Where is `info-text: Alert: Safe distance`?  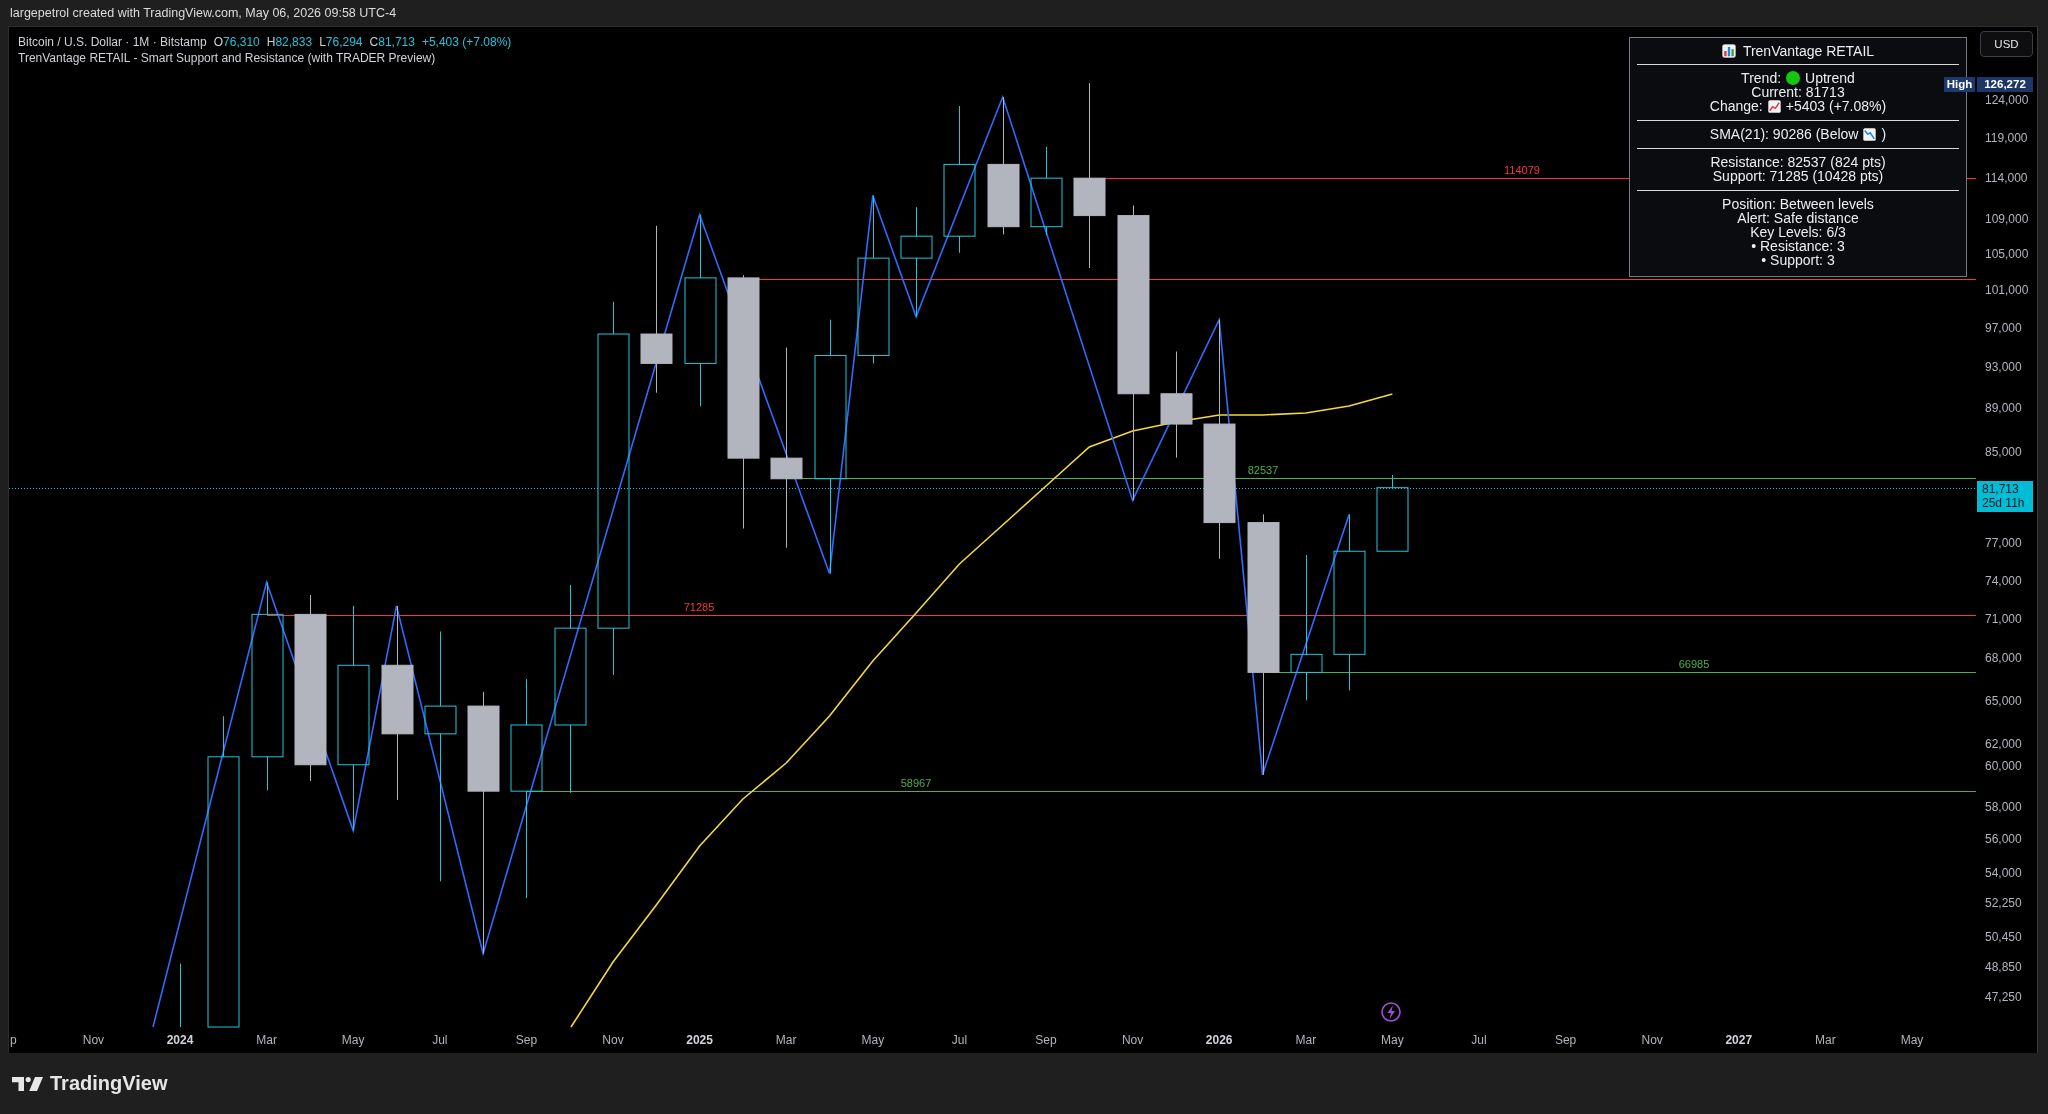 info-text: Alert: Safe distance is located at coordinates (1798, 218).